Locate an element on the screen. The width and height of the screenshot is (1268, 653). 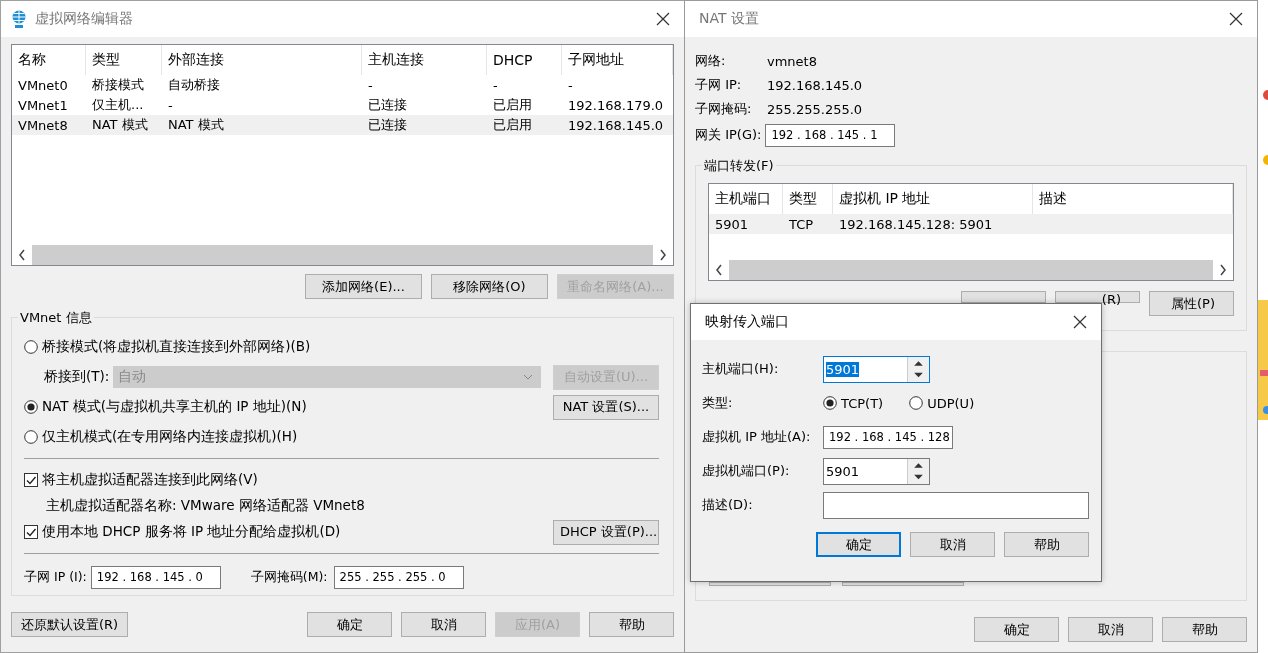
column-header: 名称 is located at coordinates (49, 60).